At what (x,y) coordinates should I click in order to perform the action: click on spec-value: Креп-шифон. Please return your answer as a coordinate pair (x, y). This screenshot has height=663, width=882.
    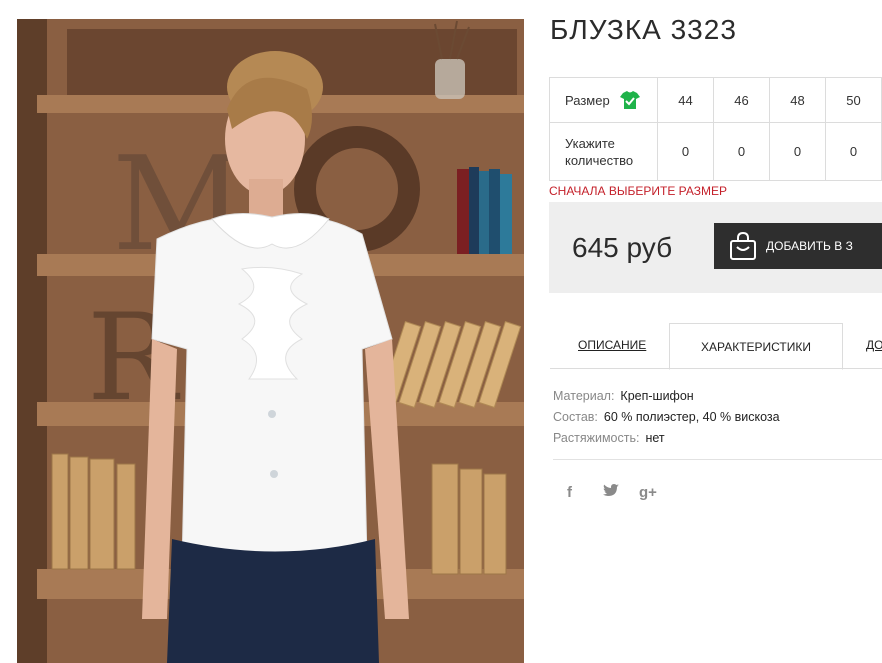
    Looking at the image, I should click on (657, 396).